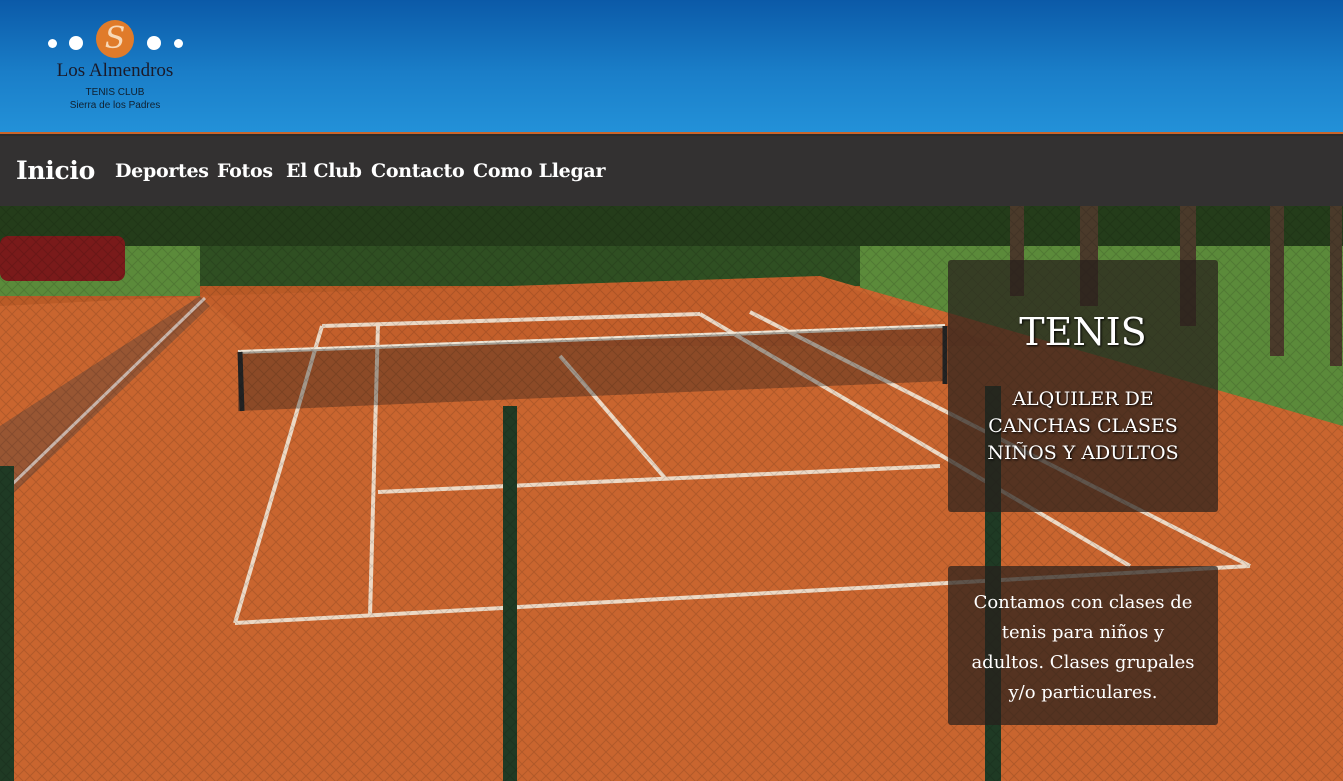  Describe the element at coordinates (418, 171) in the screenshot. I see `nav-contacto: Contacto` at that location.